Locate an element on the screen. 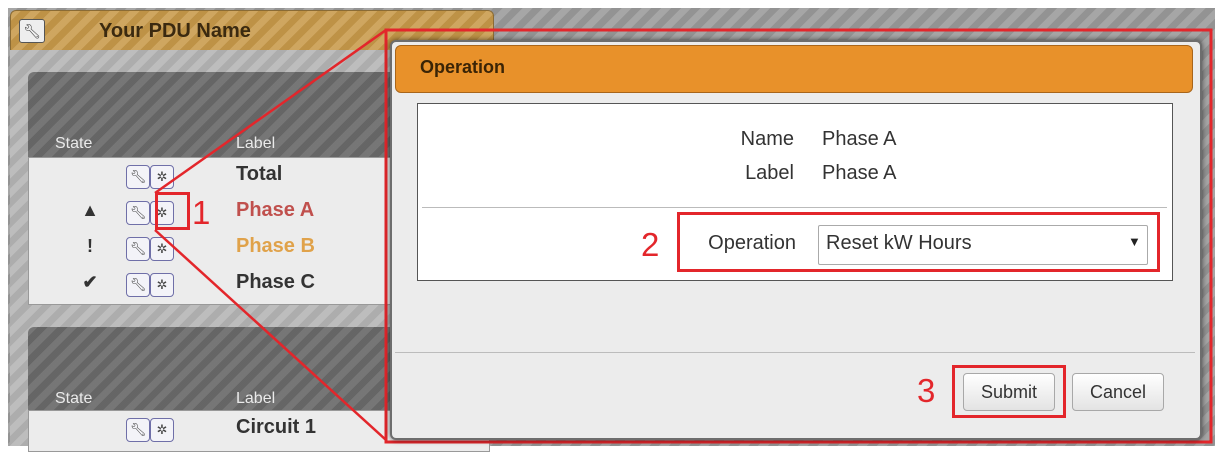  step2-number: 2 is located at coordinates (650, 244).